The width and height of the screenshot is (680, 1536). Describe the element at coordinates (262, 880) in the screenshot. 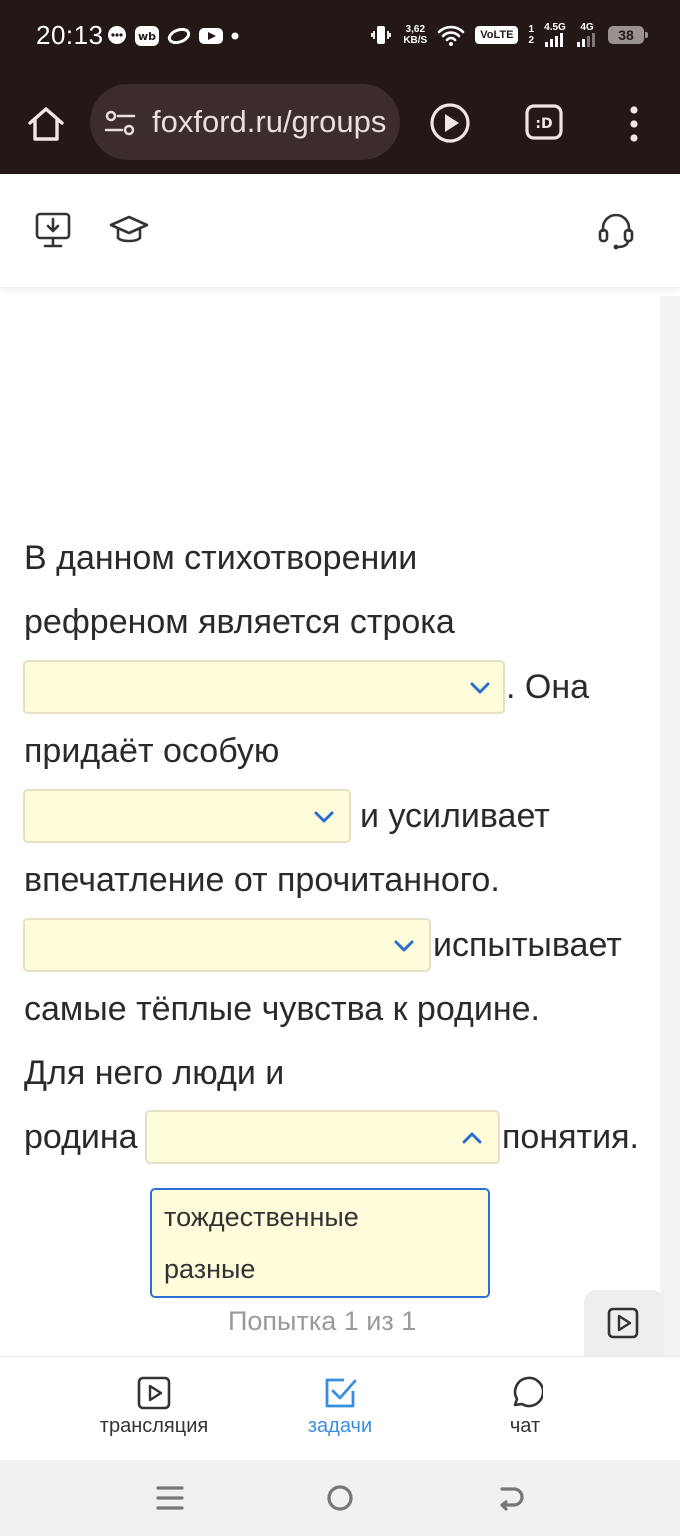

I see `question-text: впечатление от прочитанного.` at that location.